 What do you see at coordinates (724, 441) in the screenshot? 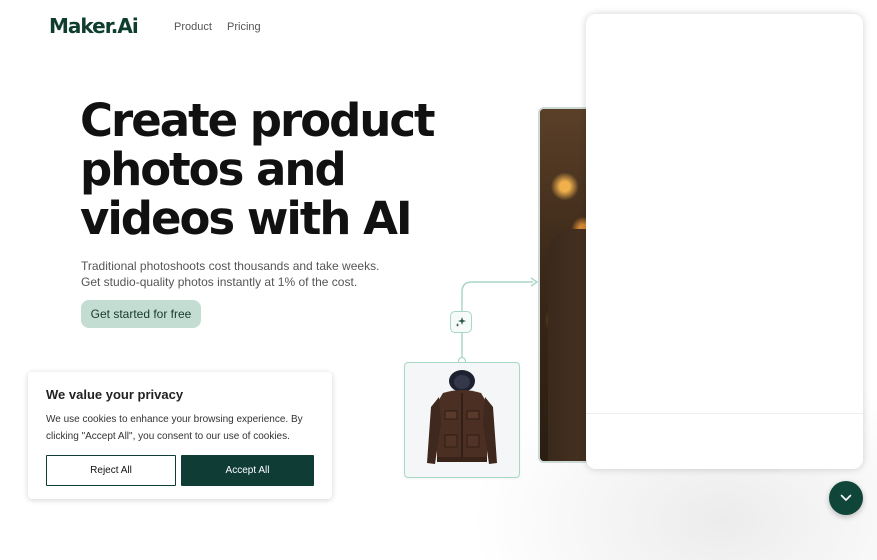
I see `overlay-panel-footer` at bounding box center [724, 441].